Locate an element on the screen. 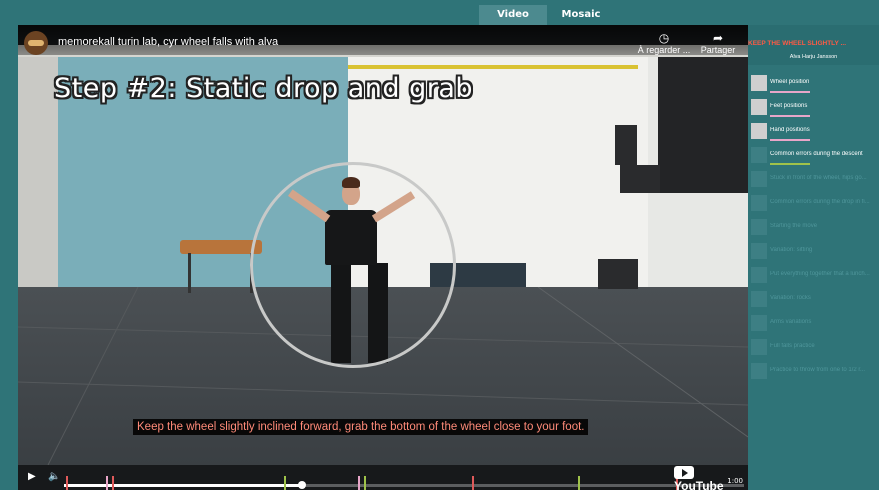  cyr-wheel is located at coordinates (353, 265).